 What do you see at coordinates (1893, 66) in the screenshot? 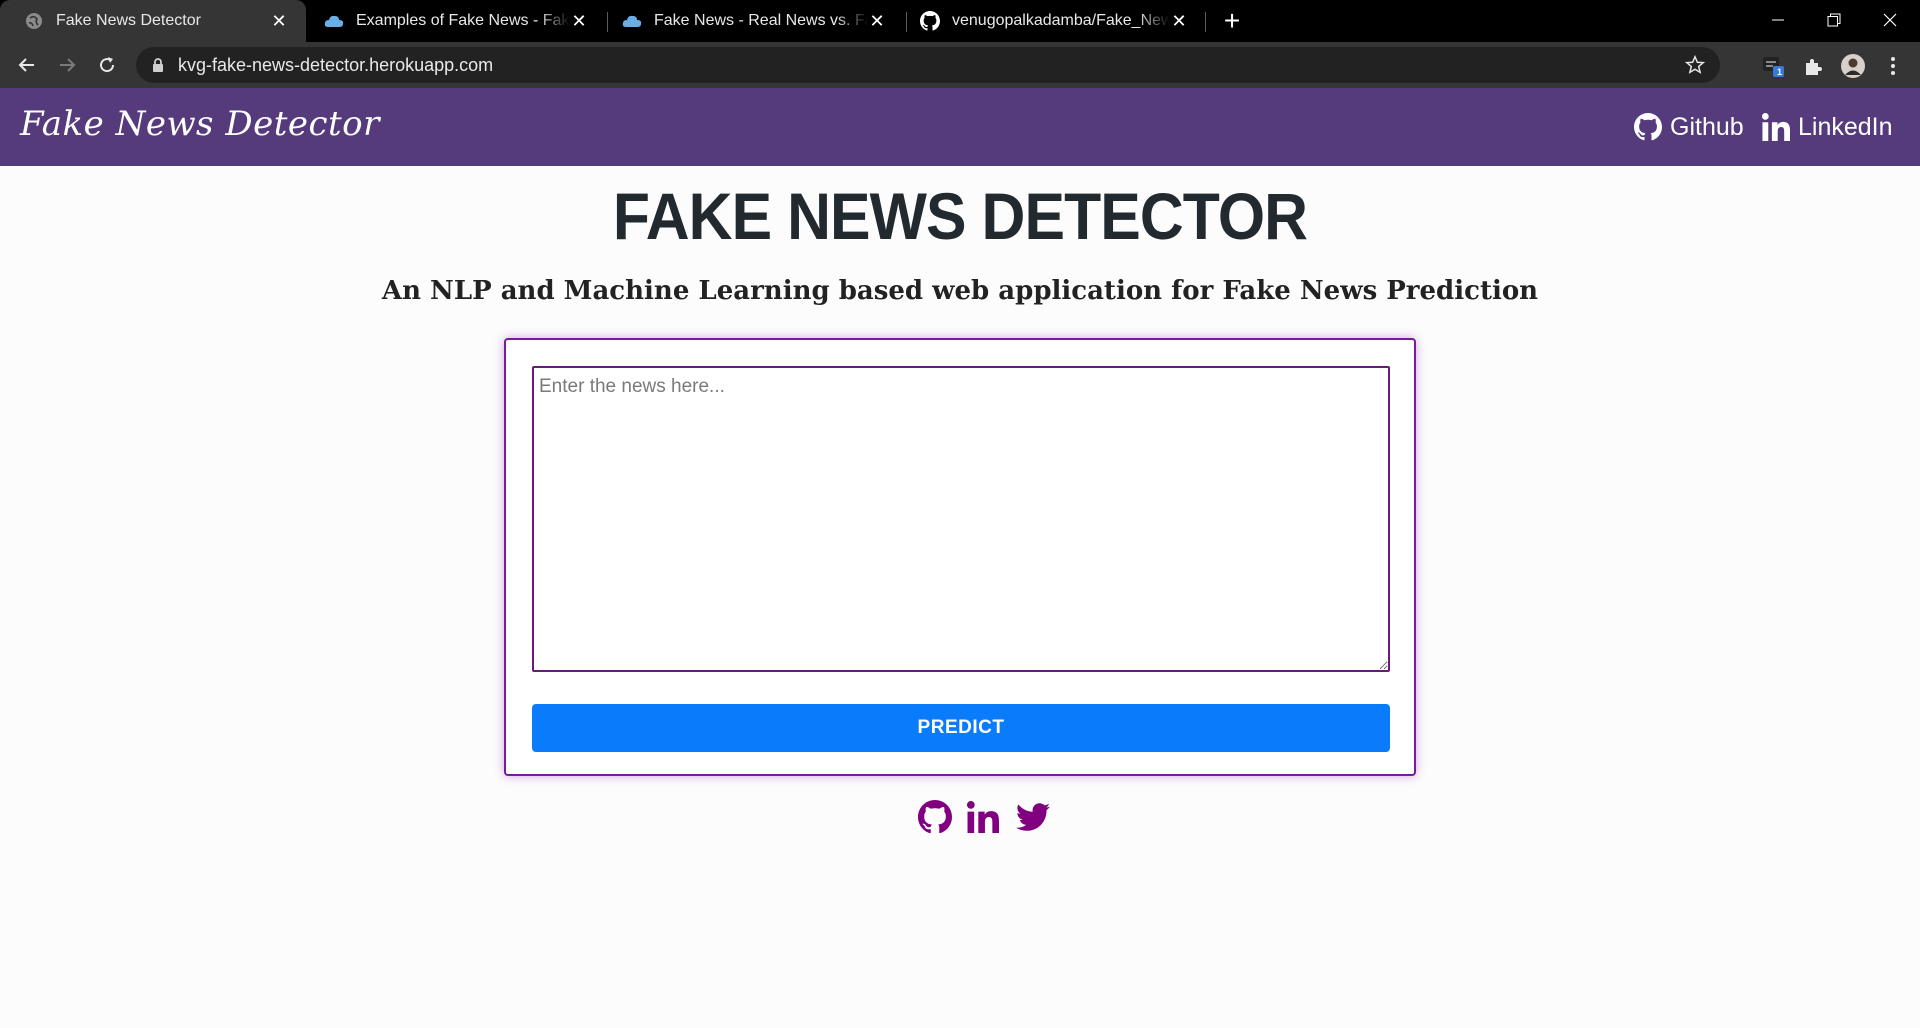
I see `browser-menu-icon` at bounding box center [1893, 66].